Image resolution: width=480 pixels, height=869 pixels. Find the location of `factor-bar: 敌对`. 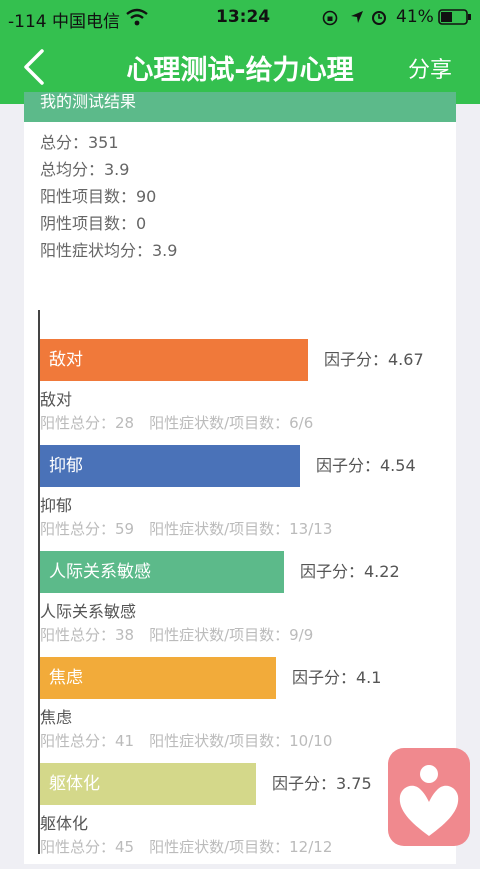

factor-bar: 敌对 is located at coordinates (174, 360).